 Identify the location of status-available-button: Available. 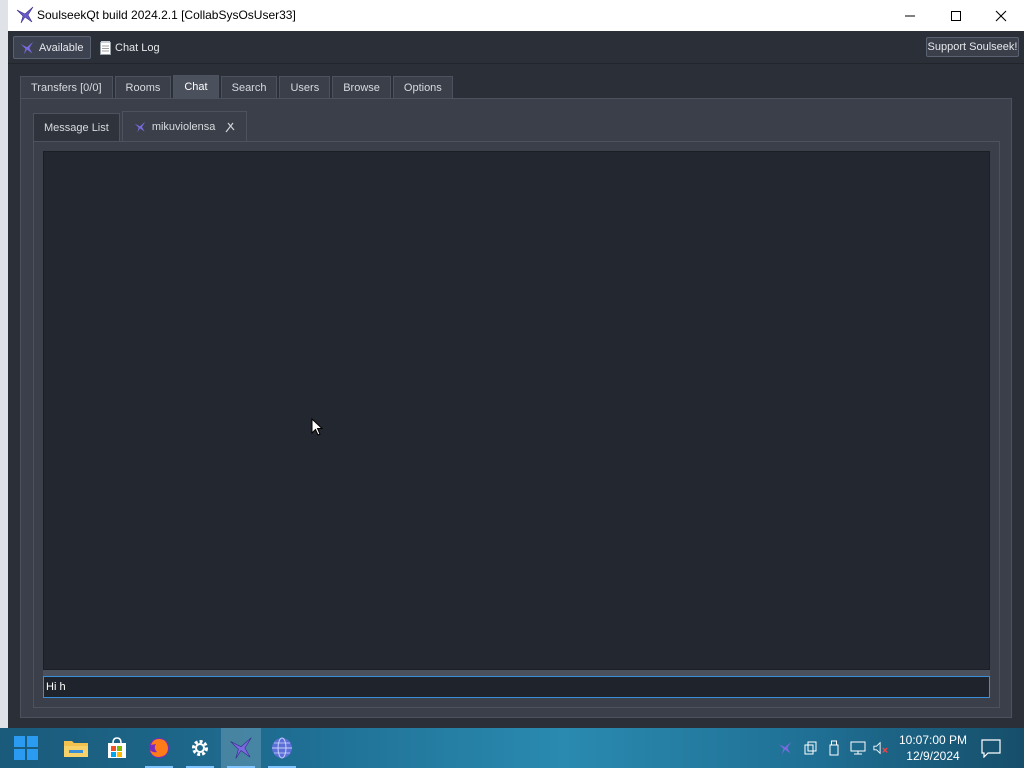
(52, 47).